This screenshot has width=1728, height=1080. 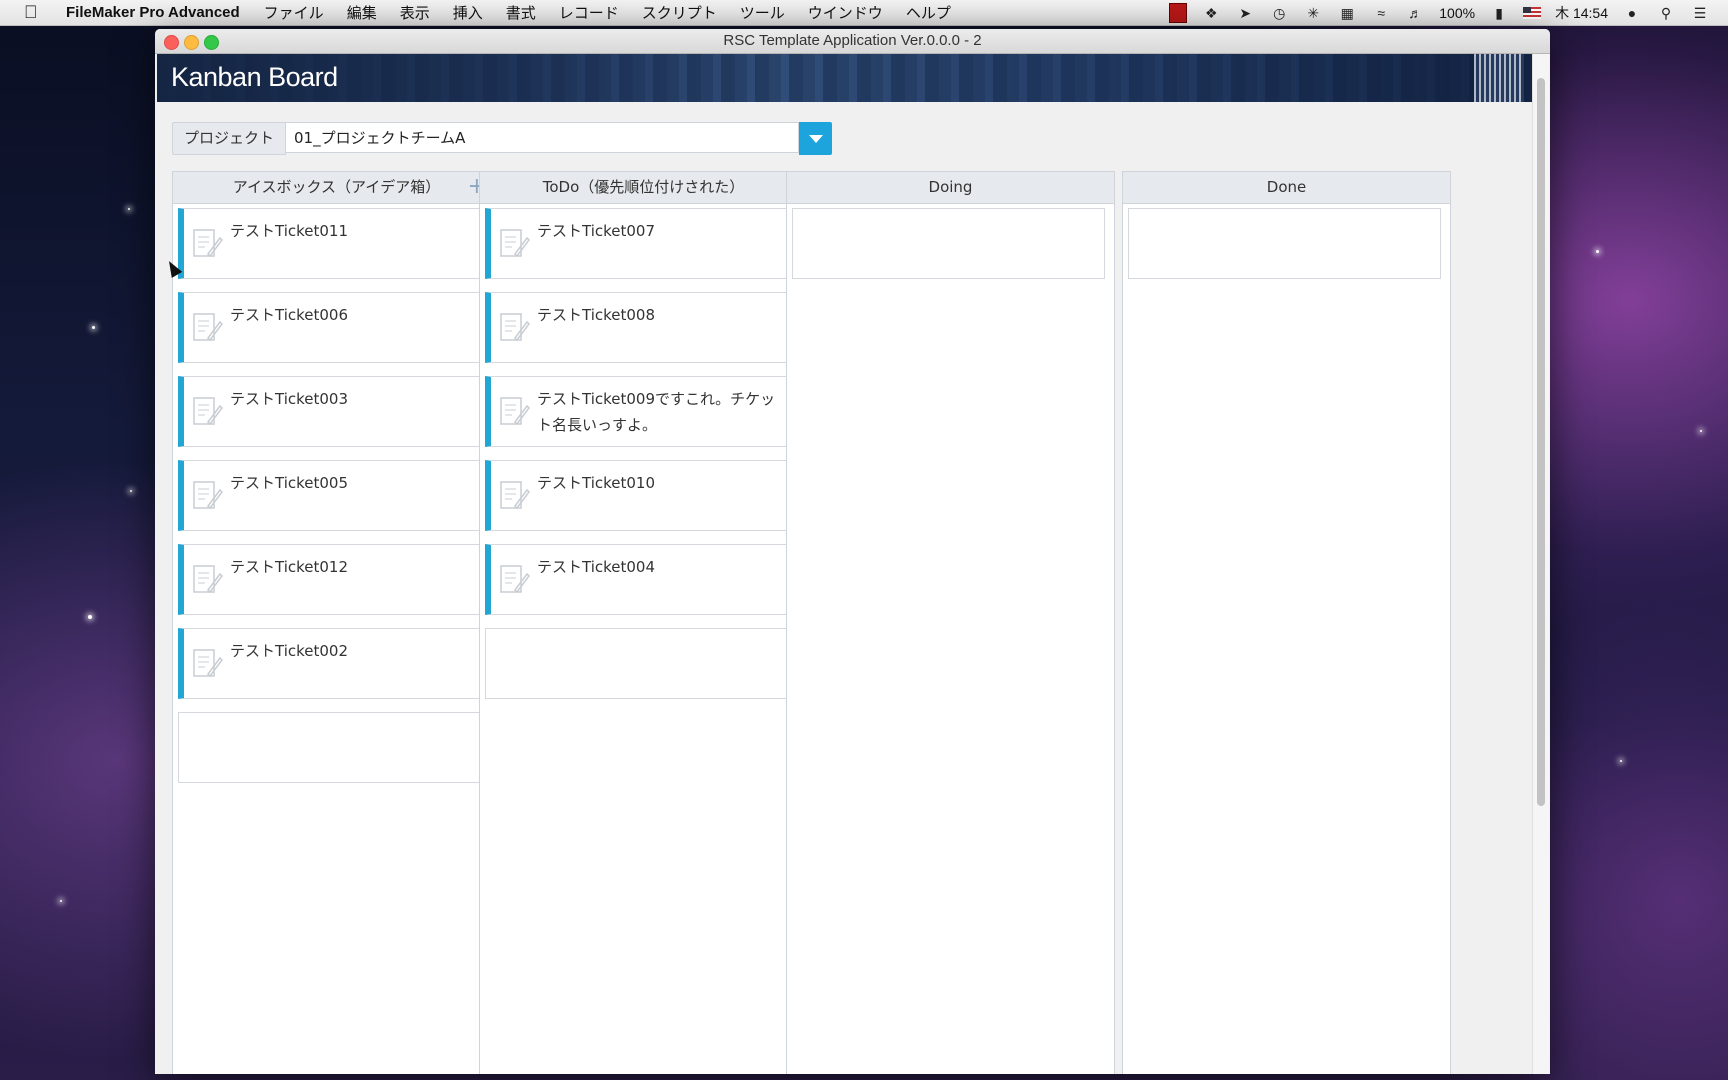 I want to click on spotlight-search-icon: ⚲, so click(x=1666, y=13).